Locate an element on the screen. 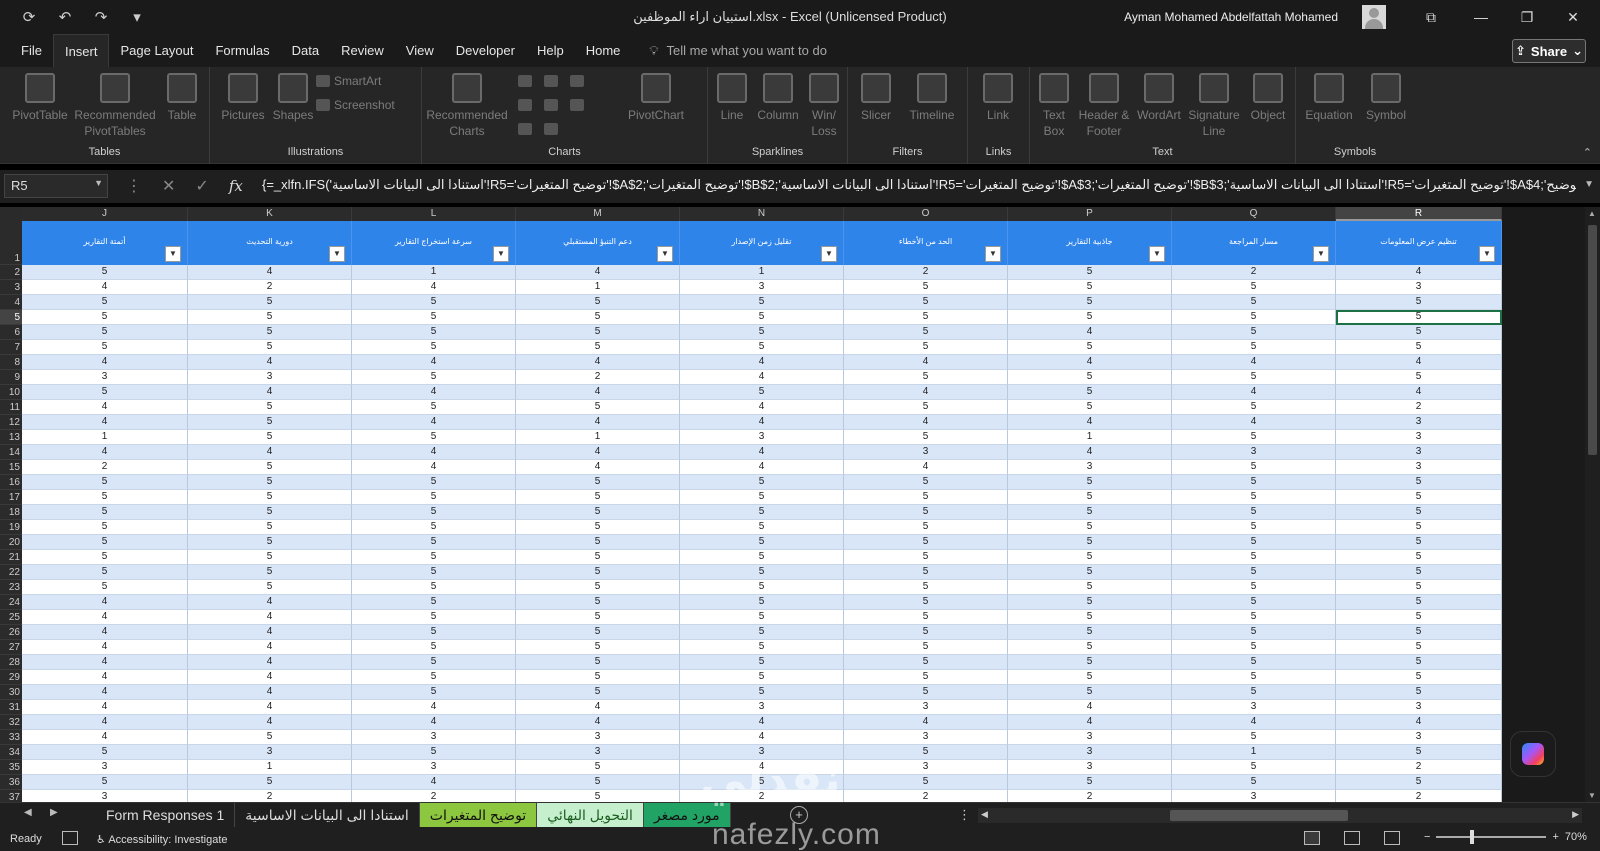 This screenshot has width=1600, height=851. chevron-down-icon: ▼ is located at coordinates (98, 183).